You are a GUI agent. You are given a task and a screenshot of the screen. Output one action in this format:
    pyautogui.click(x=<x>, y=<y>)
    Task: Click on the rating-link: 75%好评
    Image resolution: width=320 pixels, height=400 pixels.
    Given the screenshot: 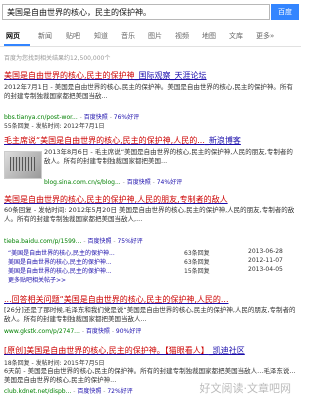 What is the action you would take?
    pyautogui.click(x=129, y=241)
    